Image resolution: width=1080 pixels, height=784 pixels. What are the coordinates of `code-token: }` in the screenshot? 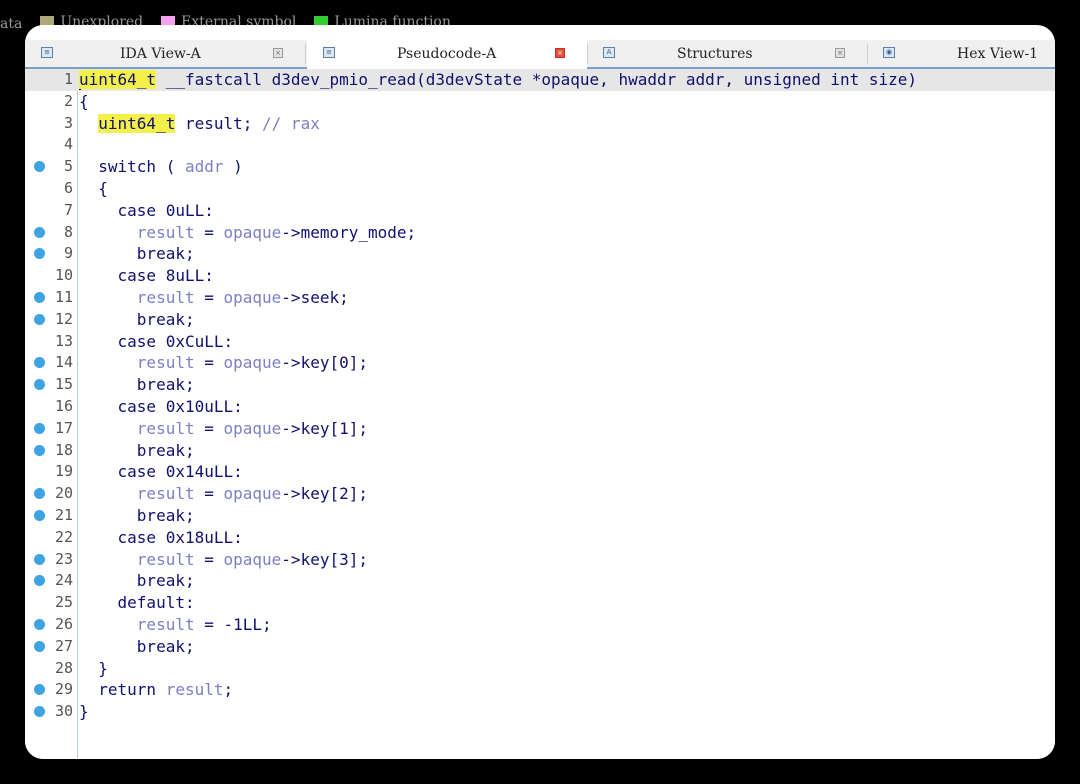 It's located at (103, 668).